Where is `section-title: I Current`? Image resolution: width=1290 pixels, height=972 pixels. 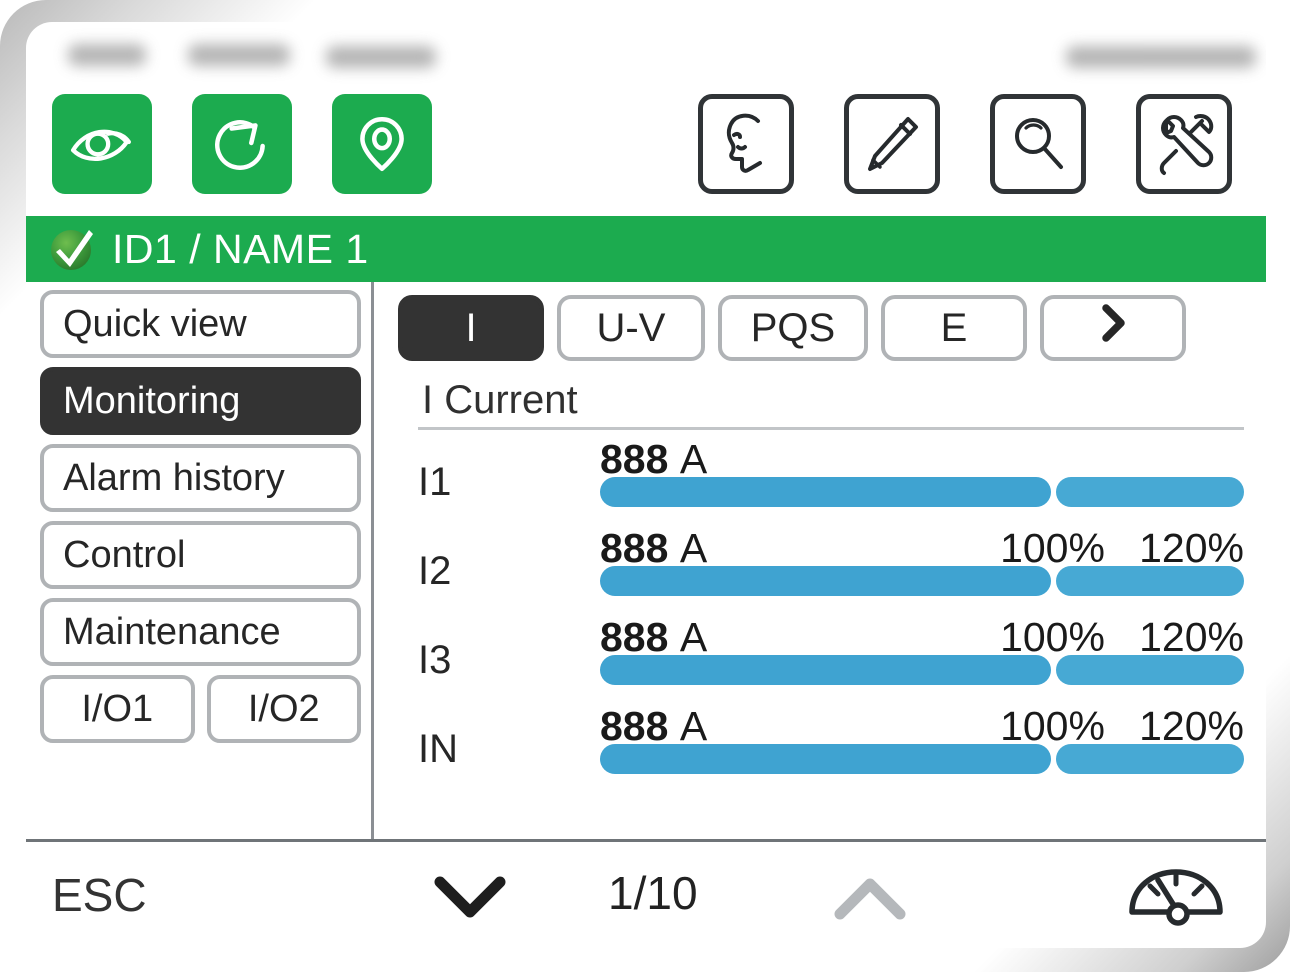
section-title: I Current is located at coordinates (500, 400).